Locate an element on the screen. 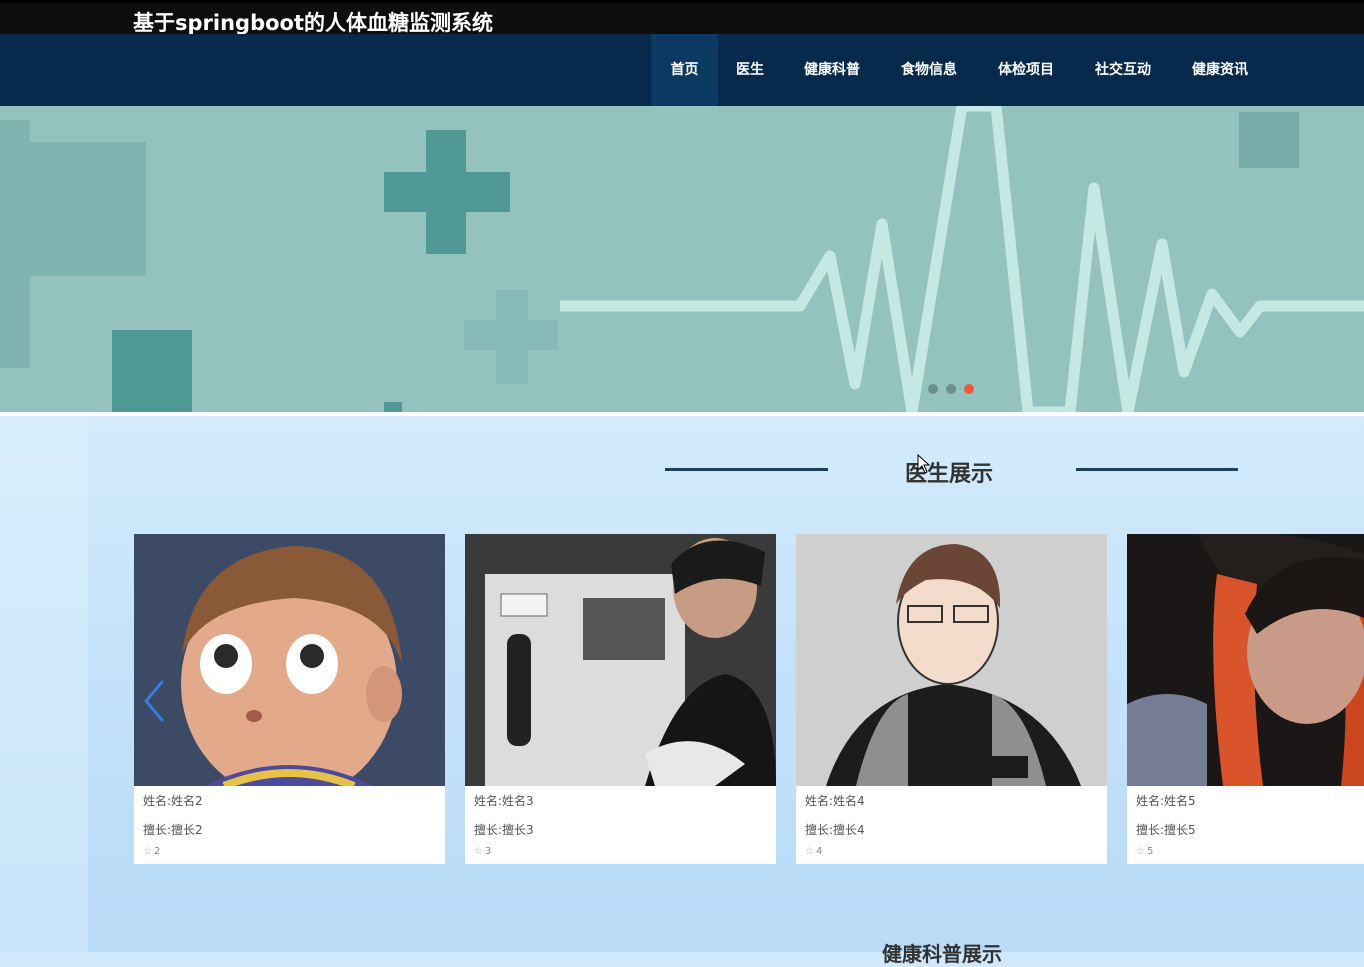 The width and height of the screenshot is (1364, 967). doctor-specialty: 擅长:擅长3 is located at coordinates (504, 830).